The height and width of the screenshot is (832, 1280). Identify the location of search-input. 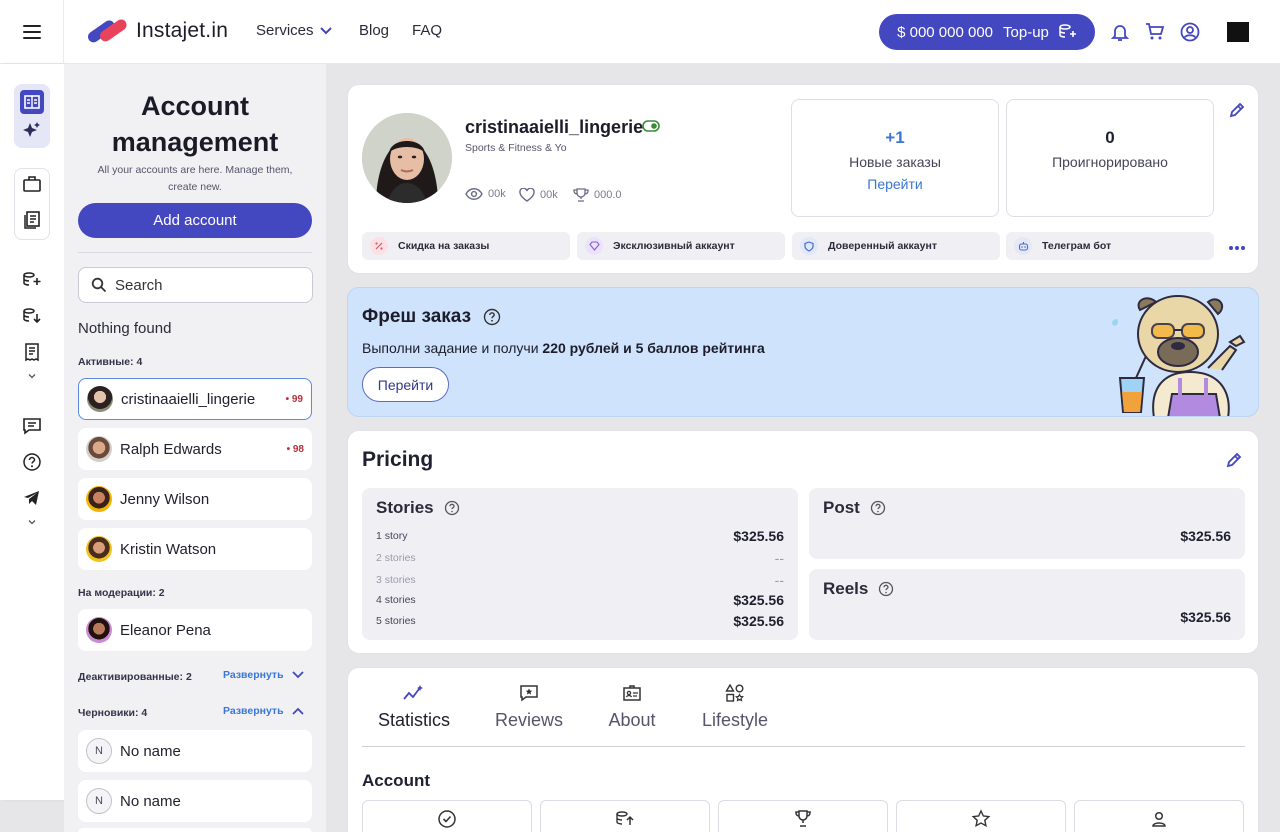
(205, 285).